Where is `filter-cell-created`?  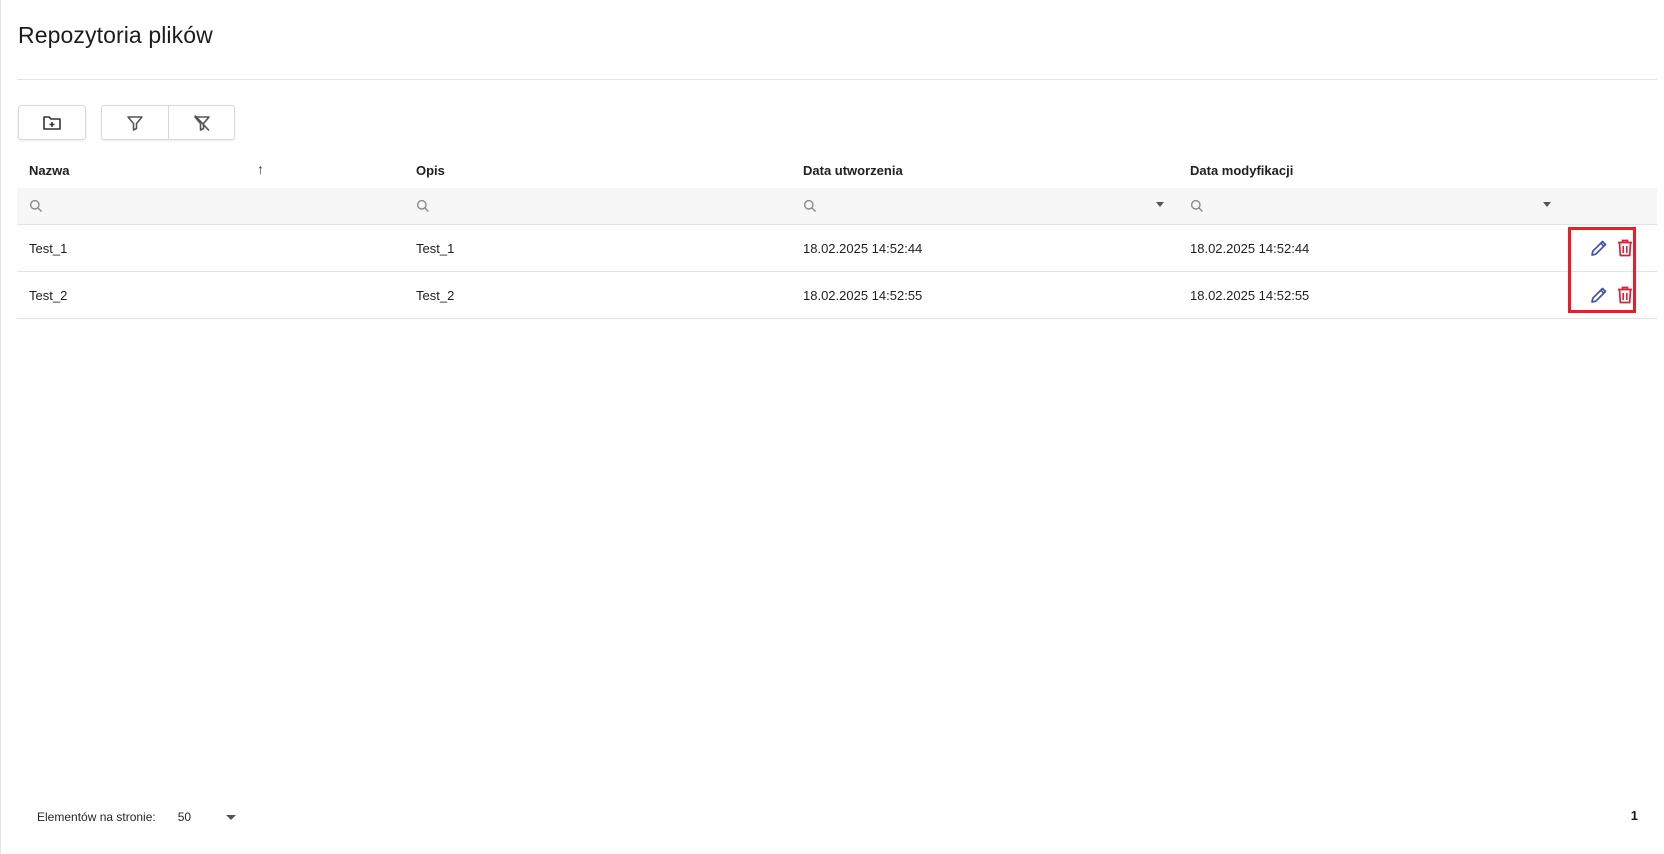 filter-cell-created is located at coordinates (984, 206).